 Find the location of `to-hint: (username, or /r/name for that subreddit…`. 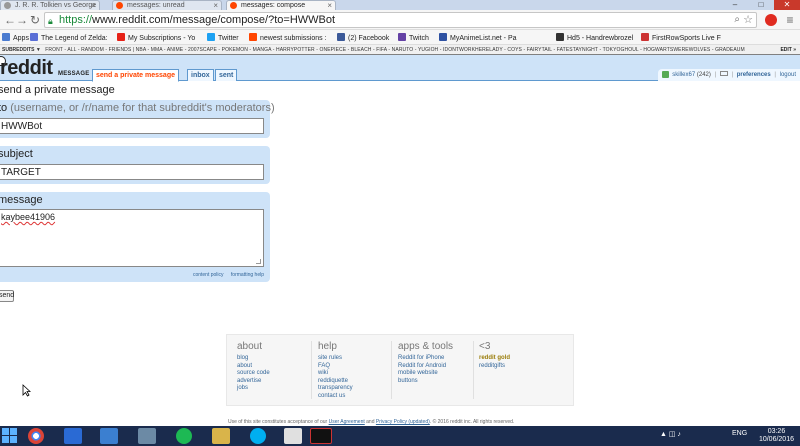

to-hint: (username, or /r/name for that subreddit… is located at coordinates (142, 108).